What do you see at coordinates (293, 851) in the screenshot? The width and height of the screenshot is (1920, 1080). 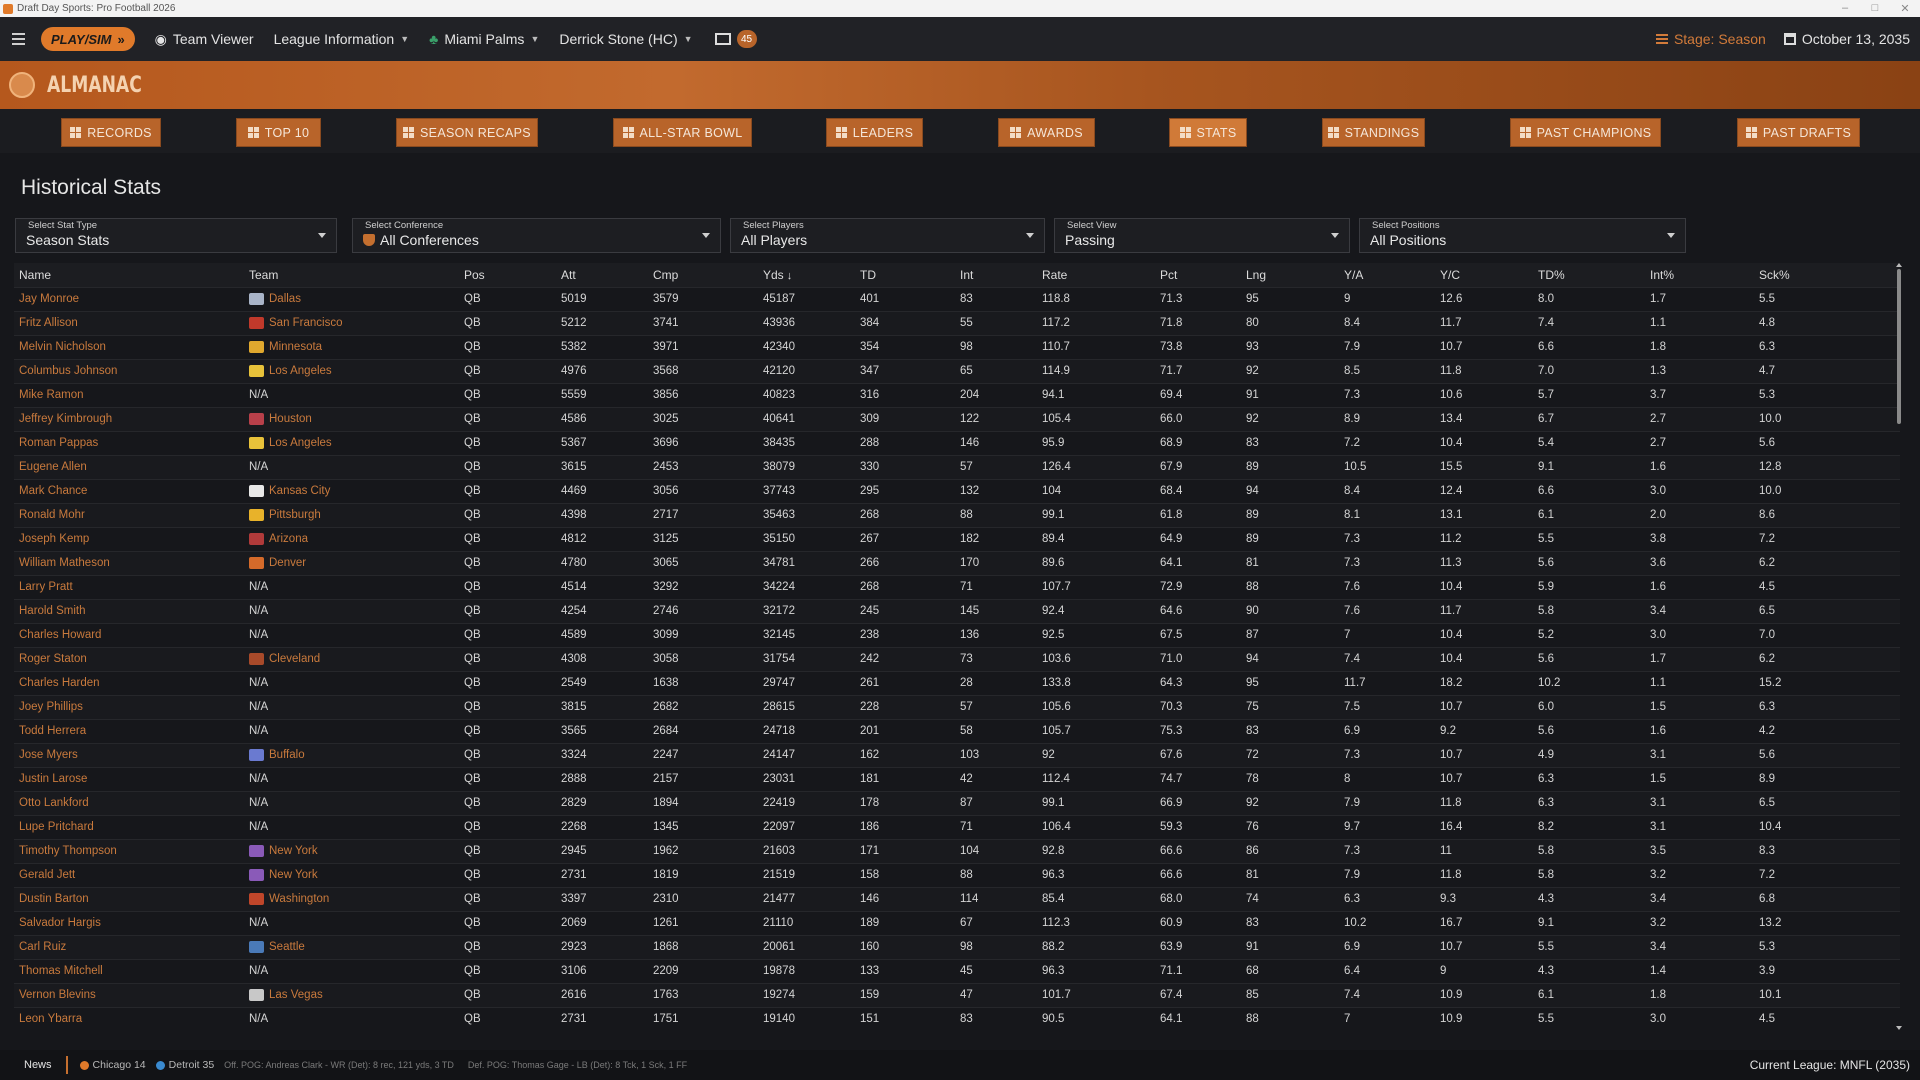 I see `team-name-link: New York` at bounding box center [293, 851].